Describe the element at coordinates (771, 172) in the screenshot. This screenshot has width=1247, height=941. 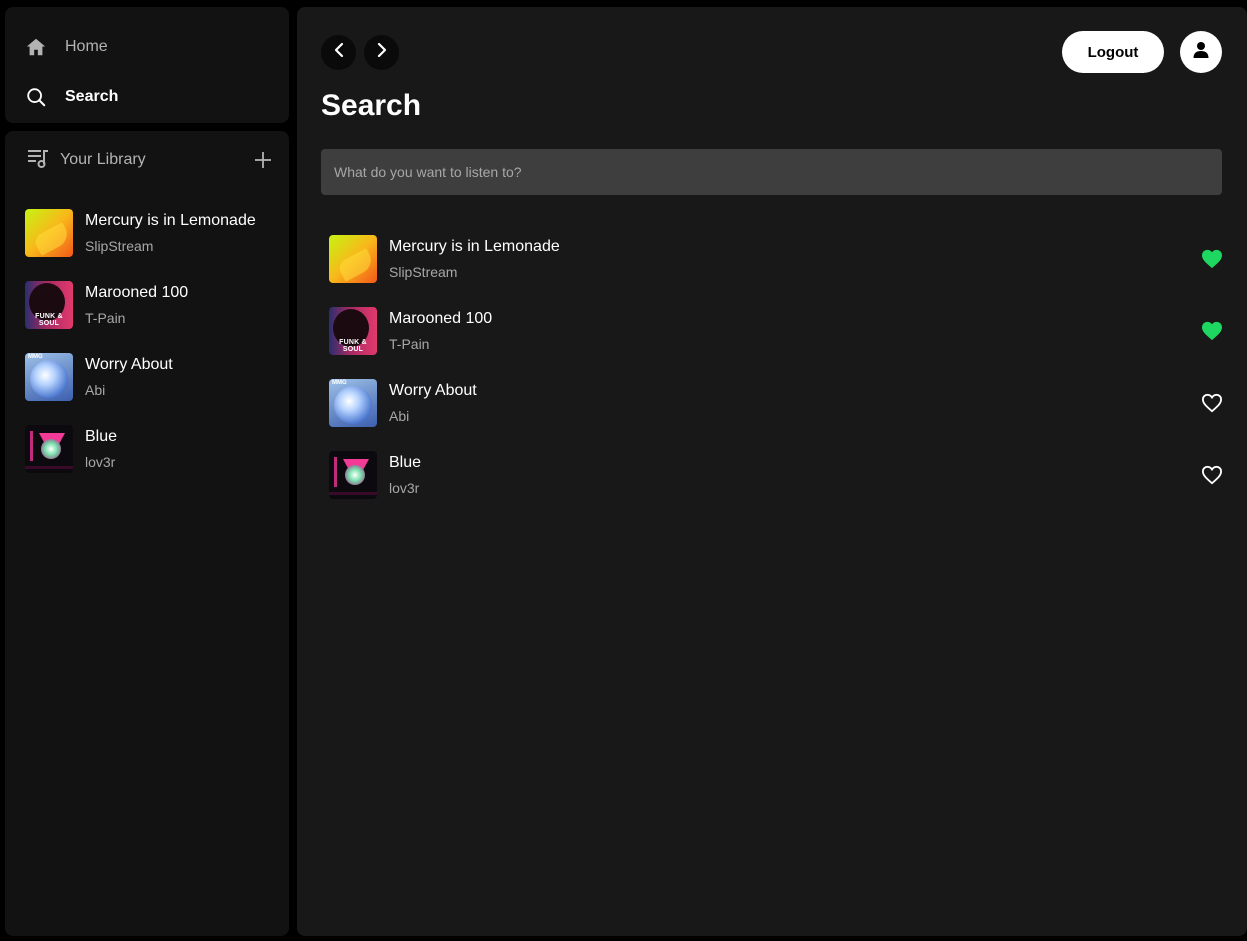
I see `search-input` at that location.